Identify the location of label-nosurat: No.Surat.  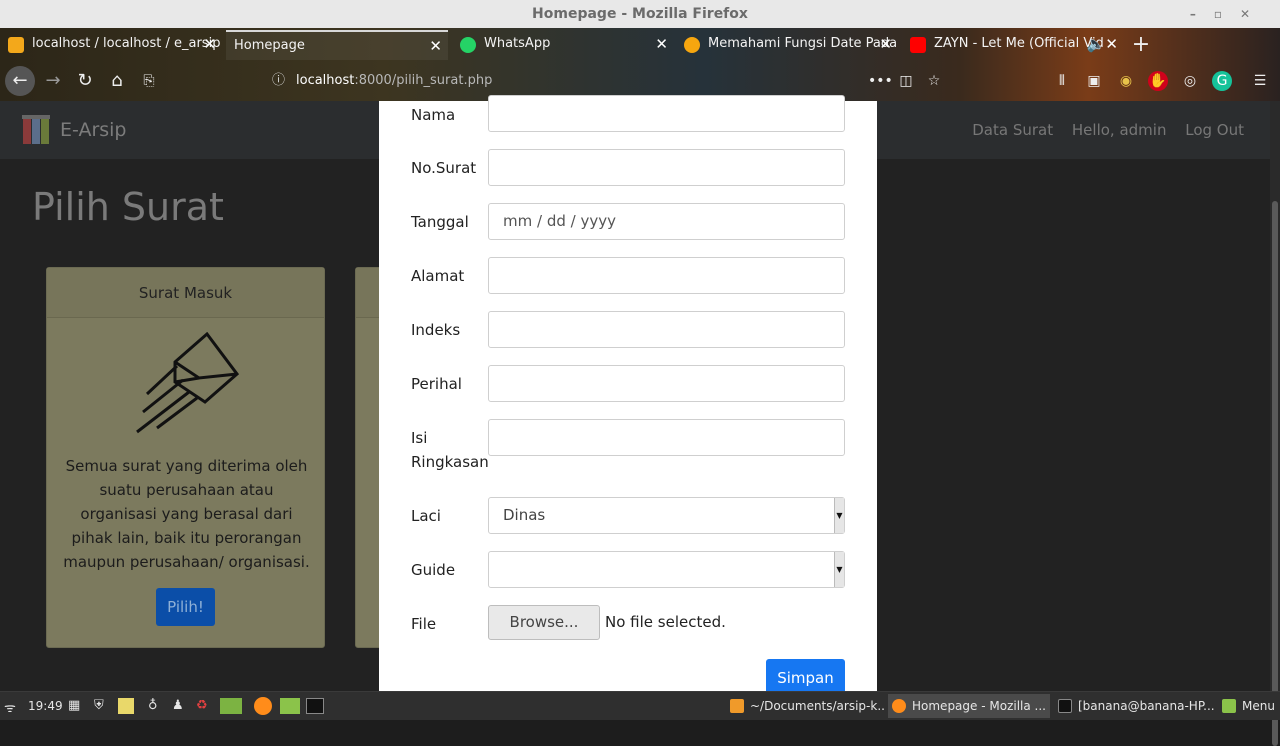
(444, 168).